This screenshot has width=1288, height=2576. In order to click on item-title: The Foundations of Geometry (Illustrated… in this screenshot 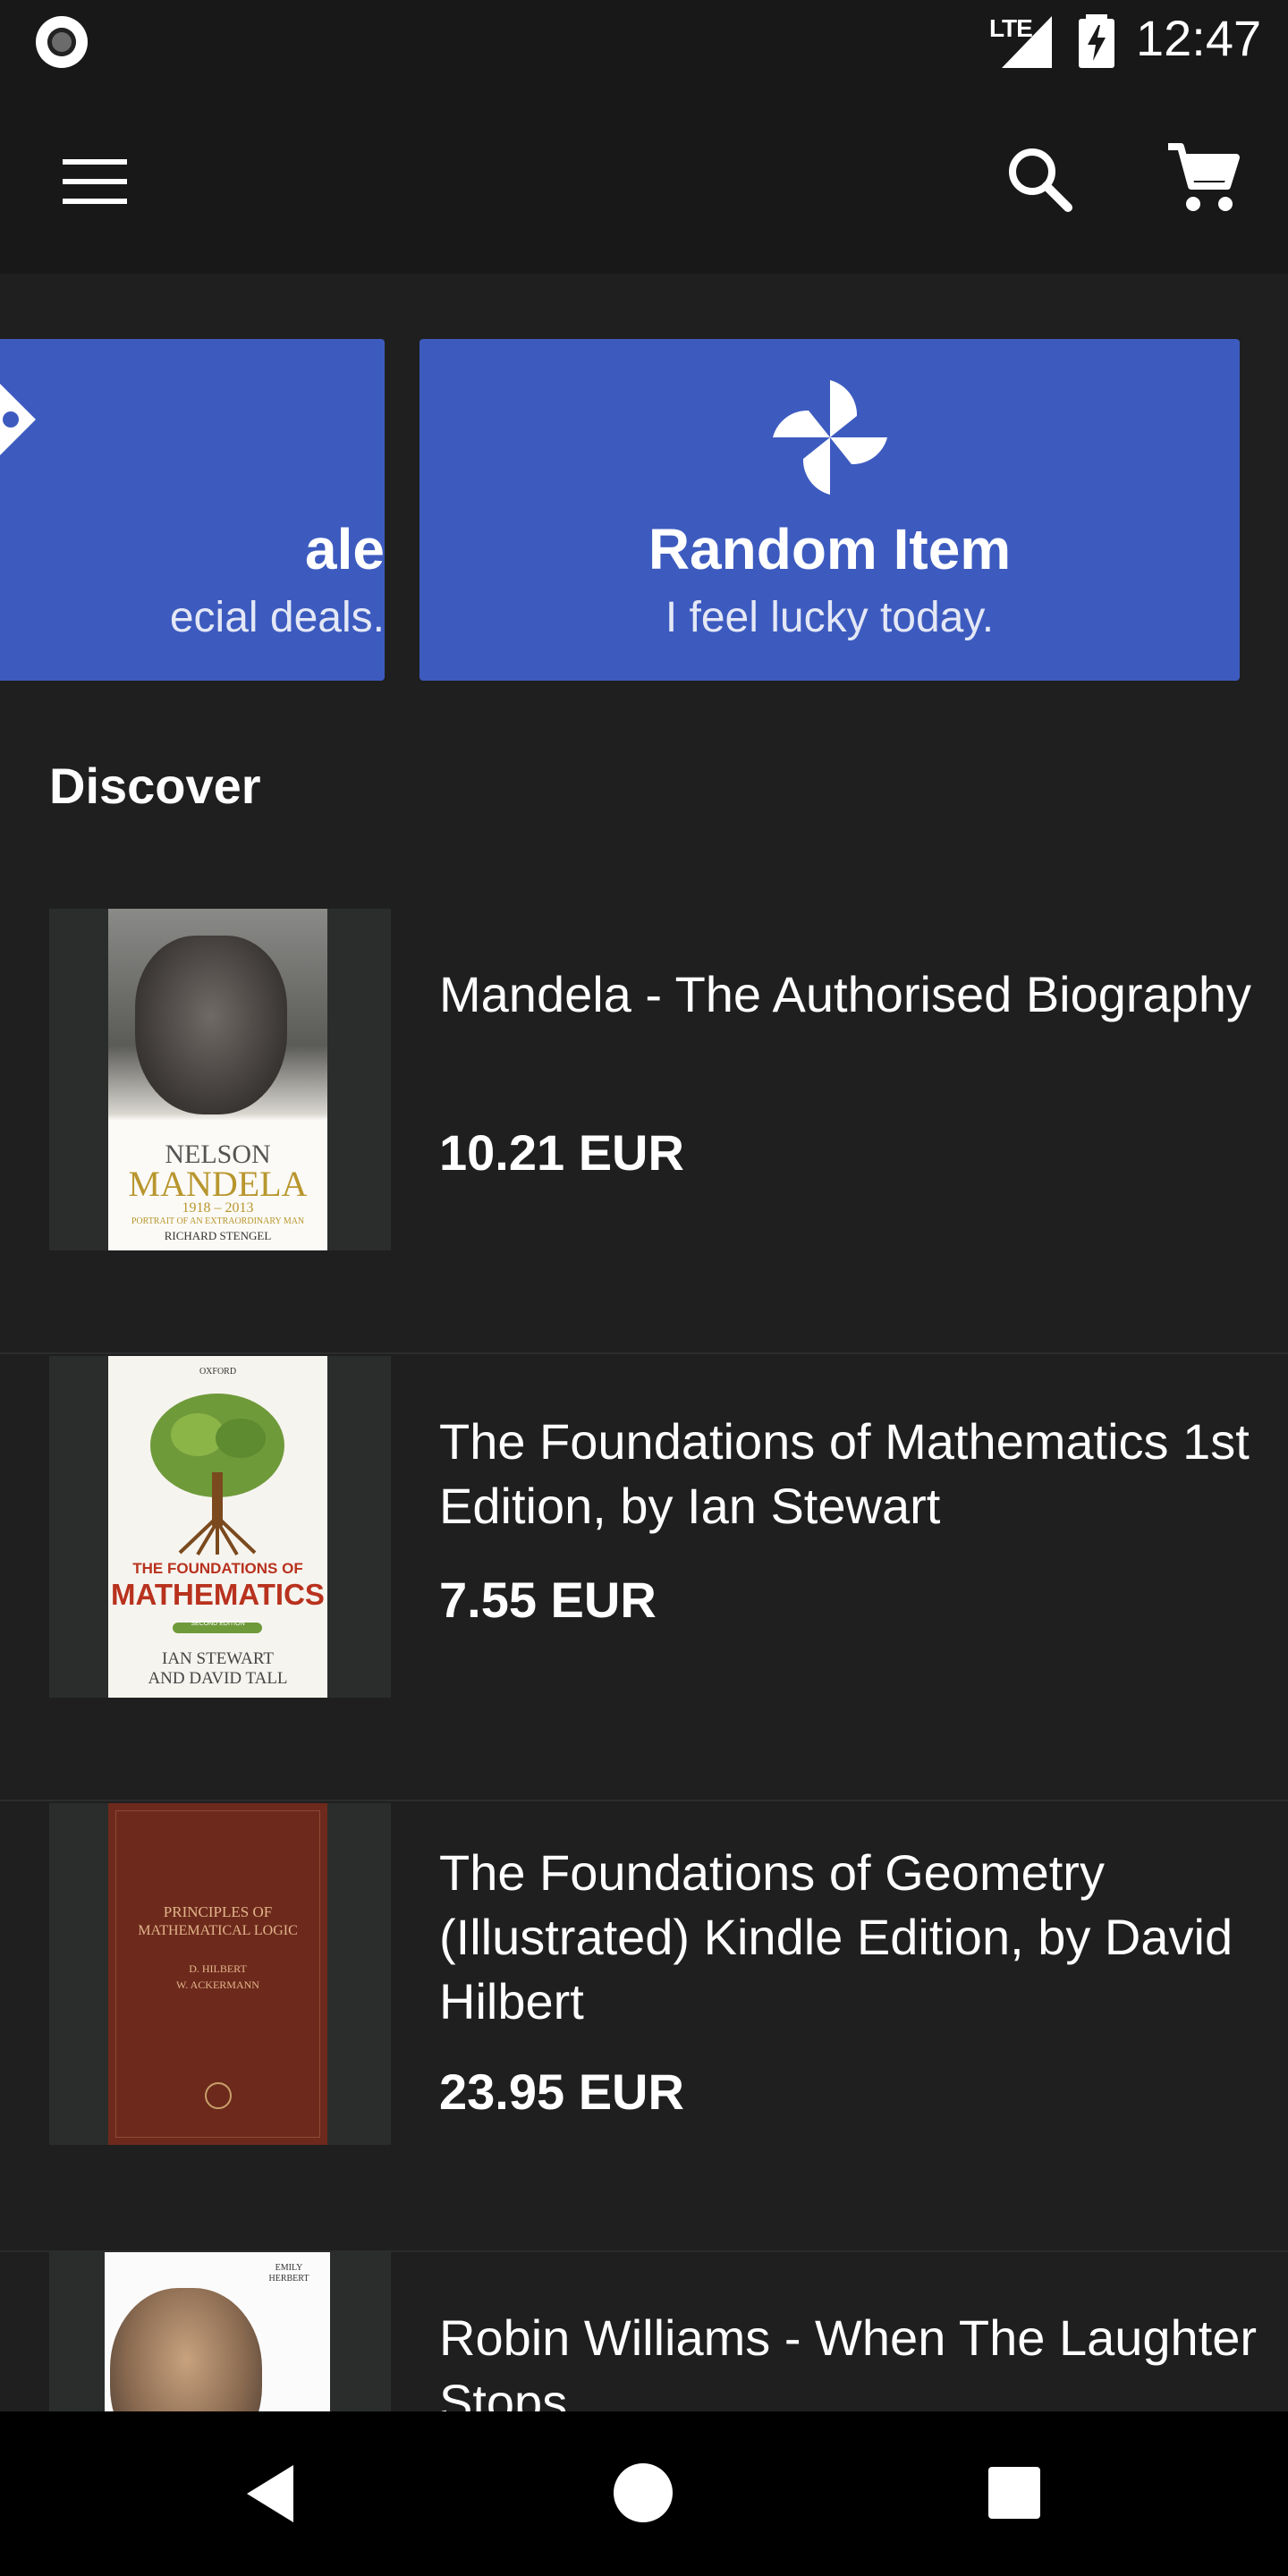, I will do `click(836, 1936)`.